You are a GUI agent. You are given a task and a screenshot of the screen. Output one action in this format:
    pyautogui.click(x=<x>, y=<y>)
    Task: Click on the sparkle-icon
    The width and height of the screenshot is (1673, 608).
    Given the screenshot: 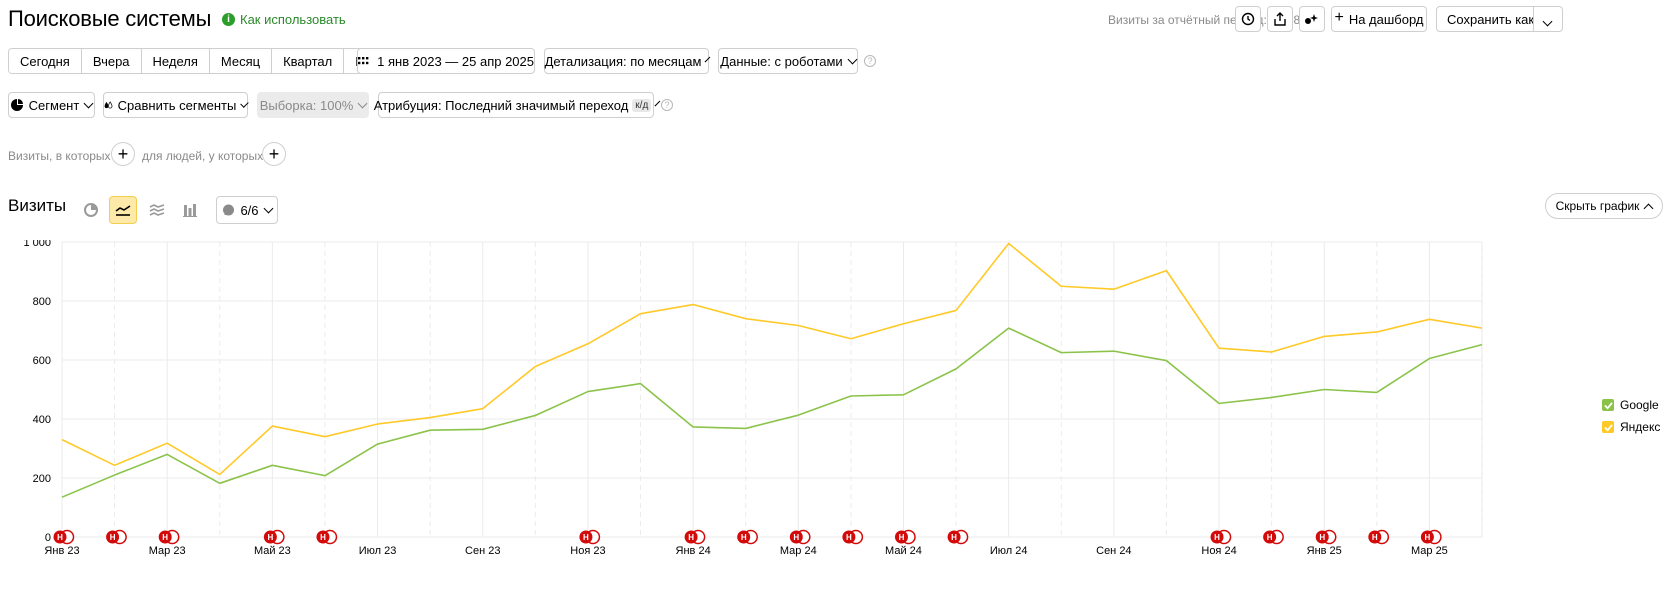 What is the action you would take?
    pyautogui.click(x=1311, y=19)
    